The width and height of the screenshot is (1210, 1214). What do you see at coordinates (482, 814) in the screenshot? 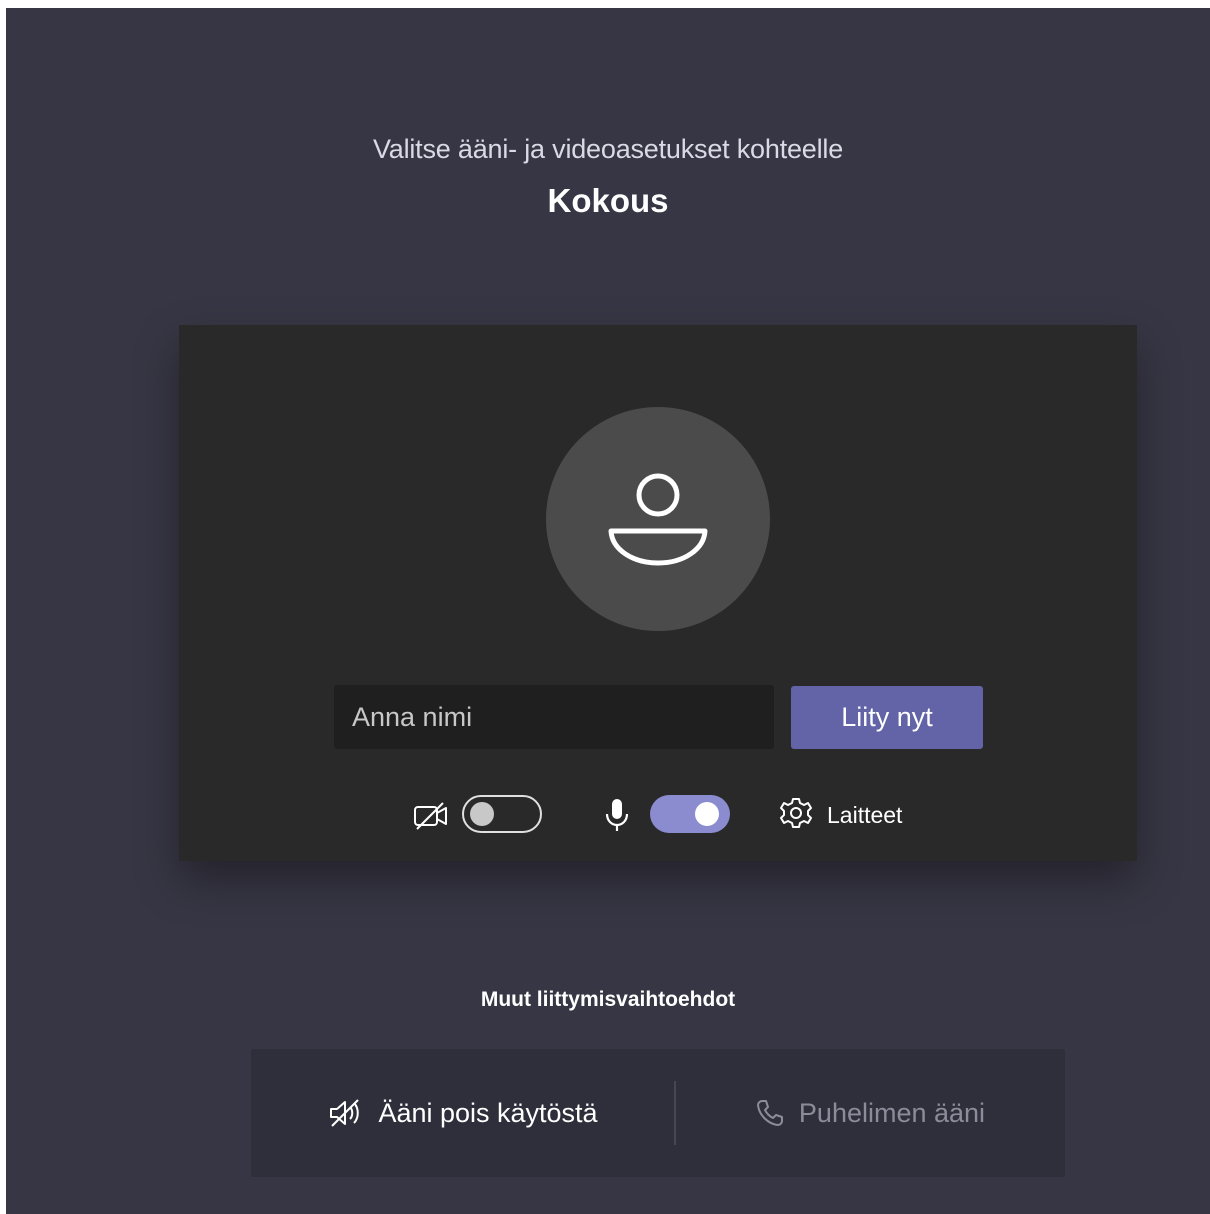
I see `camera-toggle-knob` at bounding box center [482, 814].